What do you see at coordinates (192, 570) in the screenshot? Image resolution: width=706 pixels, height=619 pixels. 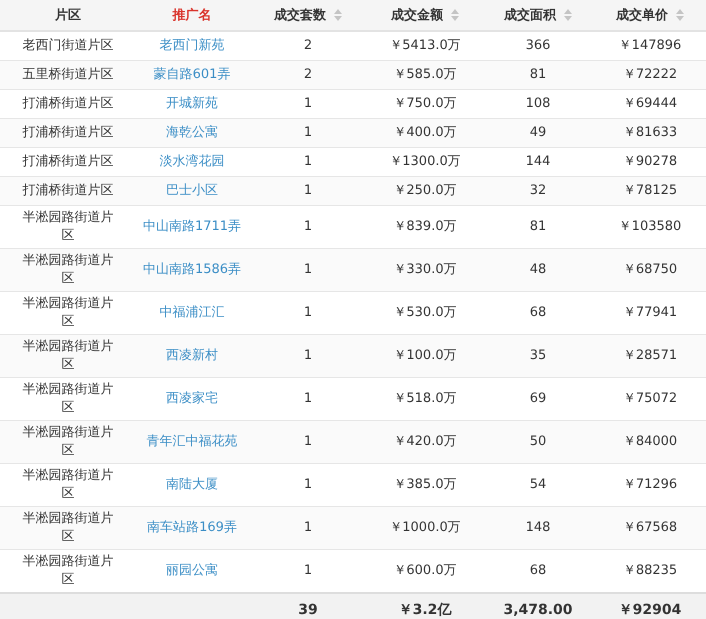 I see `estate-link: 丽园公寓` at bounding box center [192, 570].